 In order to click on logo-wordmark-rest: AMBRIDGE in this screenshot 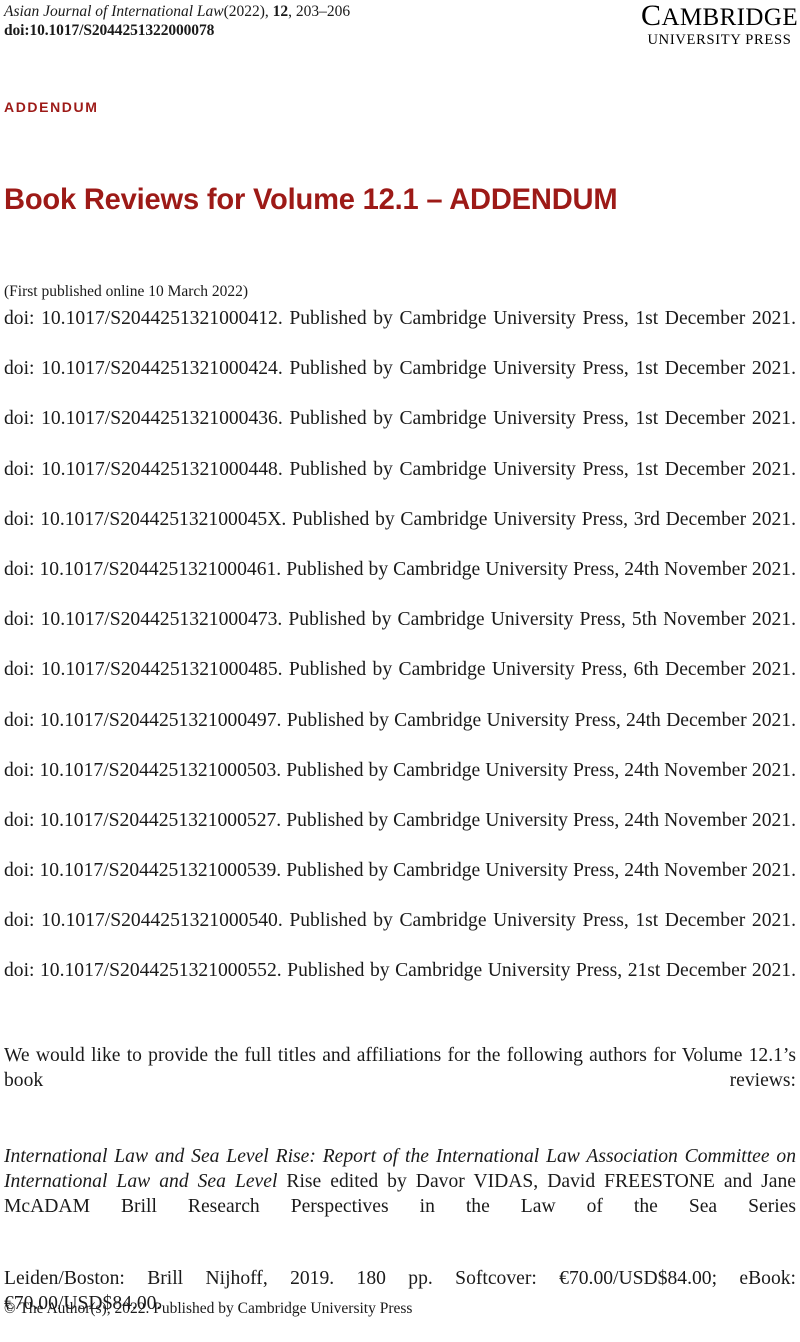, I will do `click(729, 17)`.